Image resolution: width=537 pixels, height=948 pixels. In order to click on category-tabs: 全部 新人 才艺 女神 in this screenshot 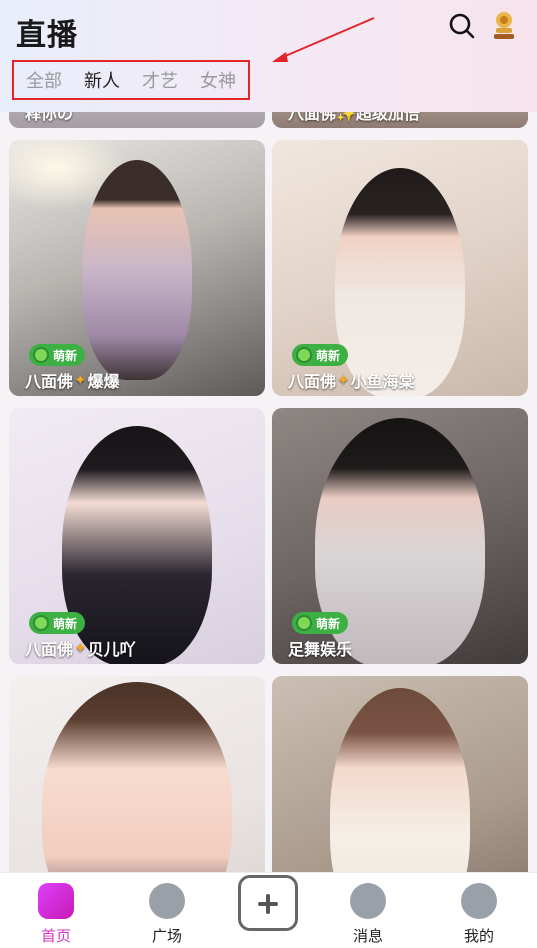, I will do `click(131, 80)`.